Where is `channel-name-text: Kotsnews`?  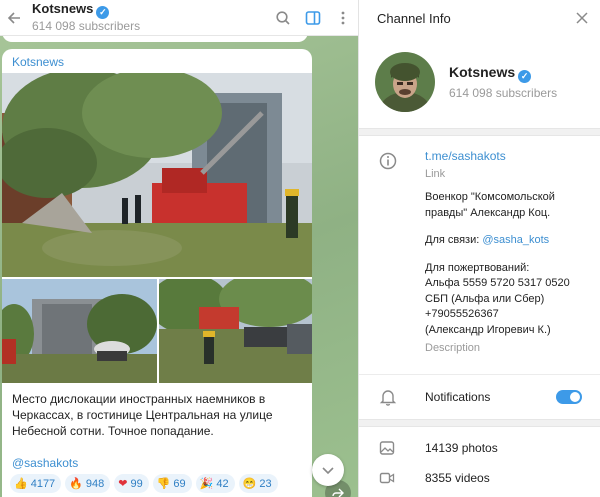 channel-name-text: Kotsnews is located at coordinates (482, 72).